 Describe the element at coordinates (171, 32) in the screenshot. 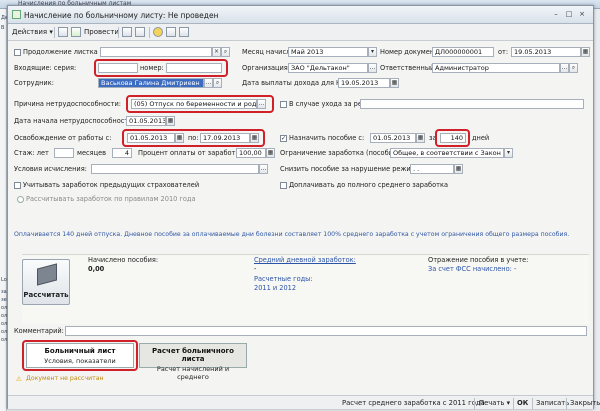

I see `settings-icon` at that location.